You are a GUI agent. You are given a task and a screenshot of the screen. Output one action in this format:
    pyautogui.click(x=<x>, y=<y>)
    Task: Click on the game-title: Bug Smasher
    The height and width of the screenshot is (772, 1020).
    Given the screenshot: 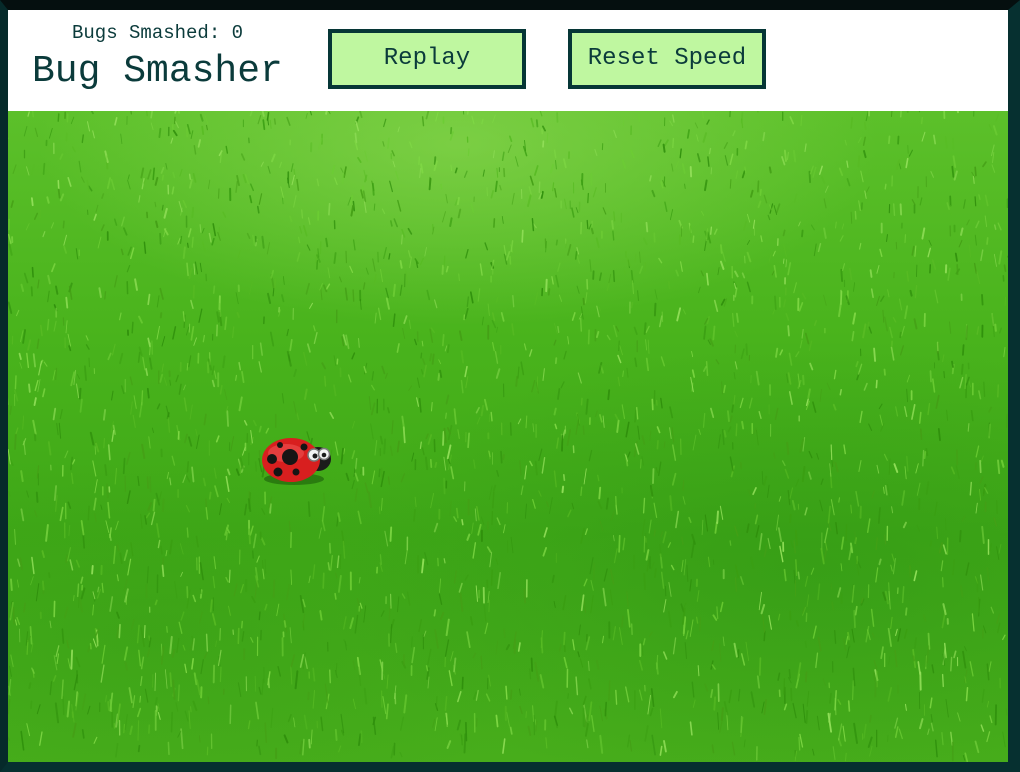 What is the action you would take?
    pyautogui.click(x=157, y=71)
    